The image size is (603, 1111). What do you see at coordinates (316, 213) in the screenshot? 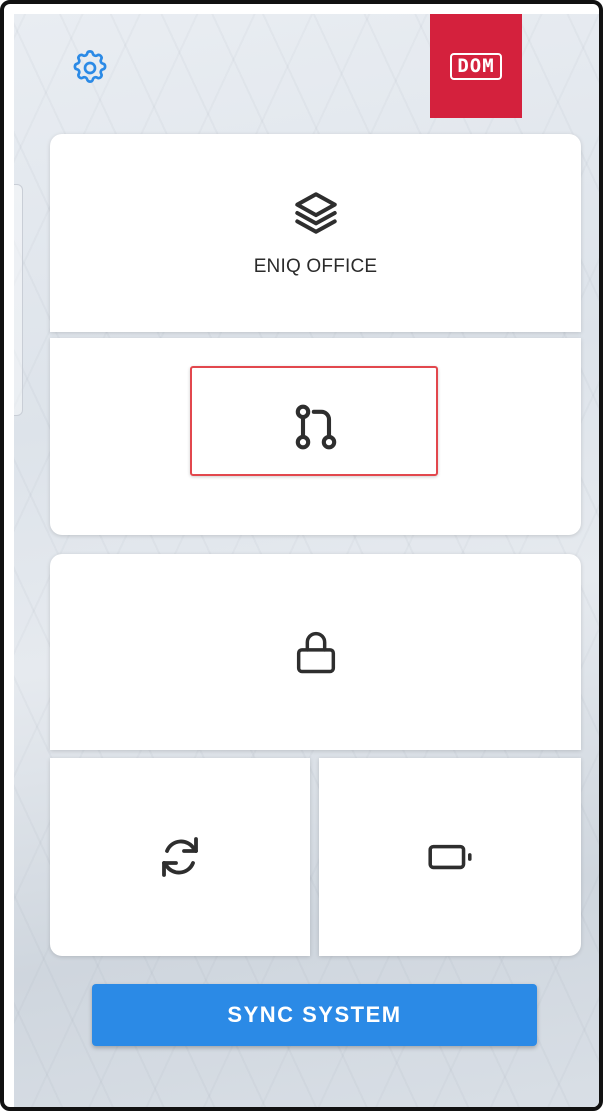
I see `layers-icon` at bounding box center [316, 213].